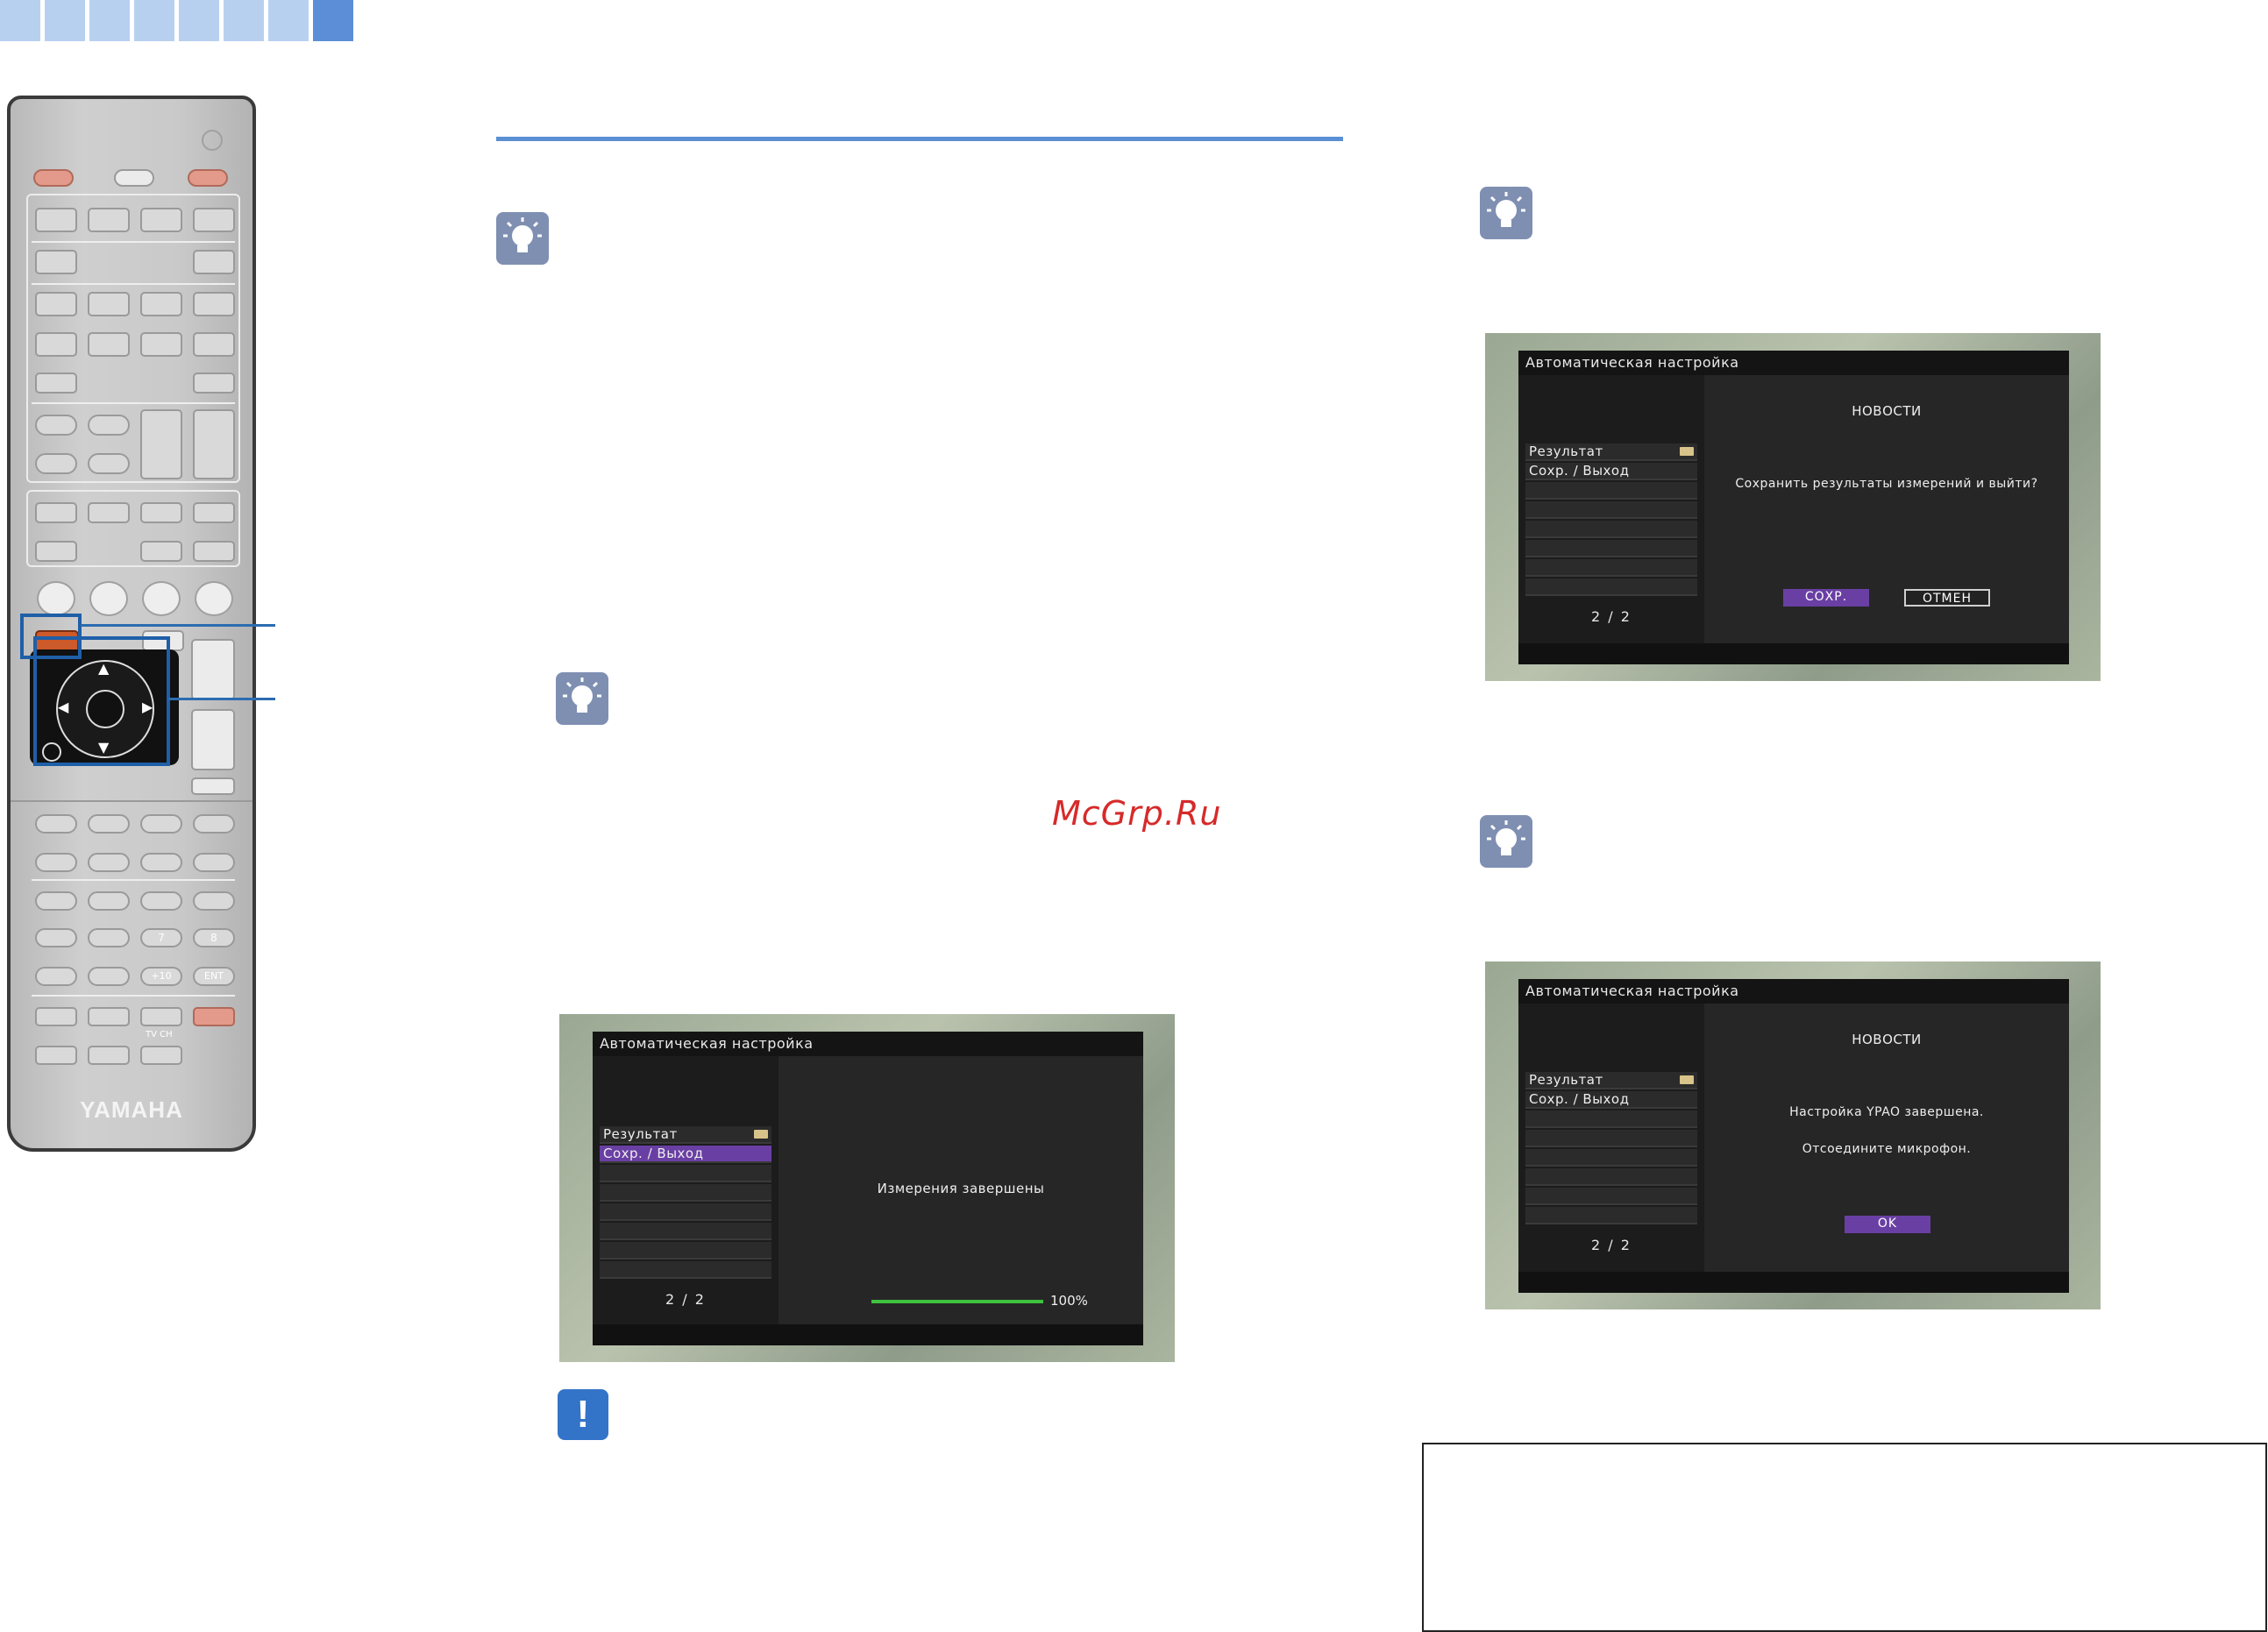  Describe the element at coordinates (134, 178) in the screenshot. I see `sleep-button` at that location.